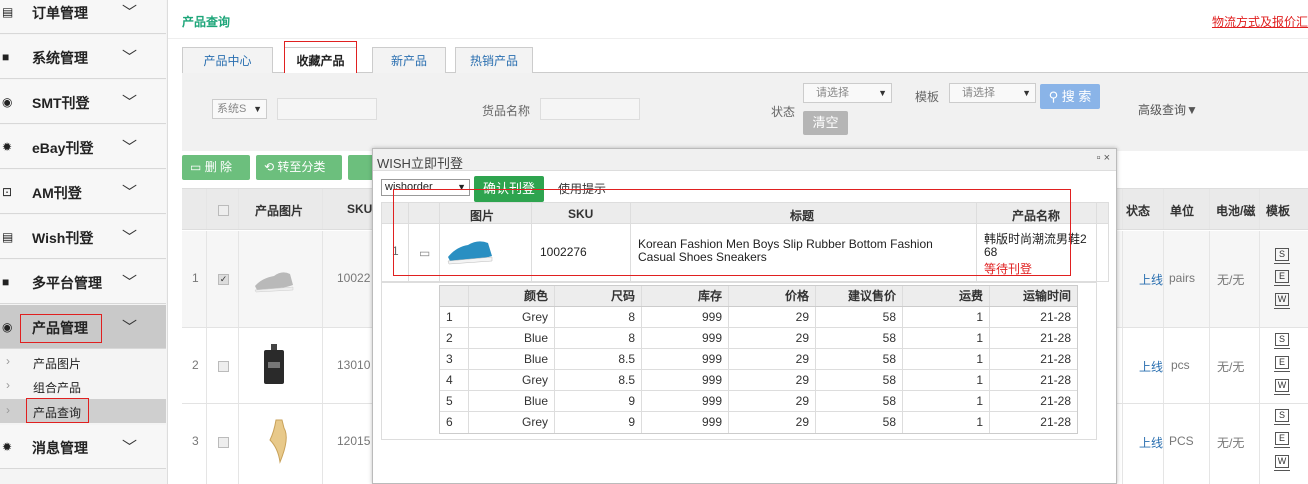 The height and width of the screenshot is (484, 1308). I want to click on tab-favorite-products: 收藏产品, so click(320, 60).